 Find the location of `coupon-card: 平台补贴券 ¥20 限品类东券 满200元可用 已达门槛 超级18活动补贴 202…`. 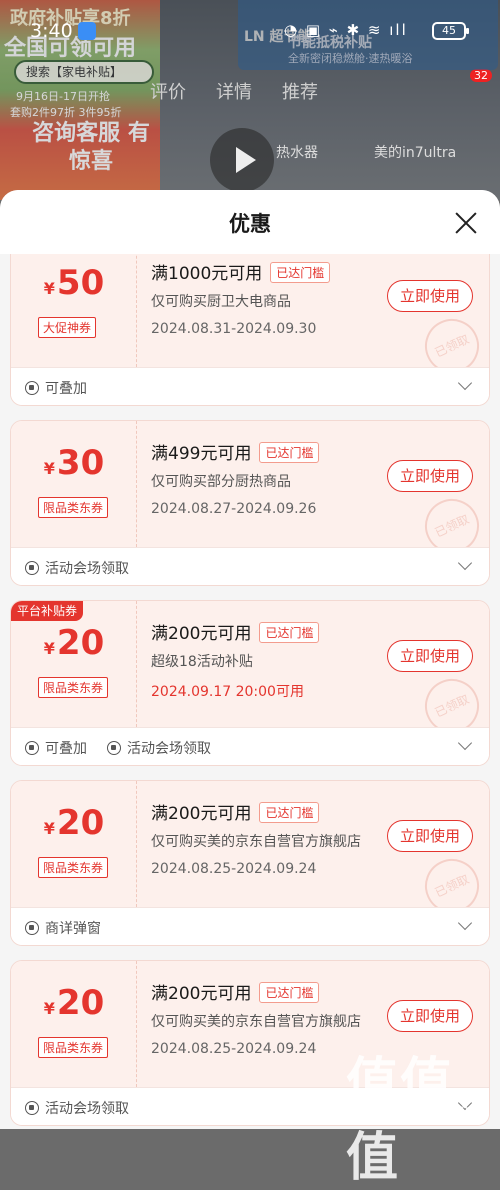

coupon-card: 平台补贴券 ¥20 限品类东券 满200元可用 已达门槛 超级18活动补贴 202… is located at coordinates (250, 683).